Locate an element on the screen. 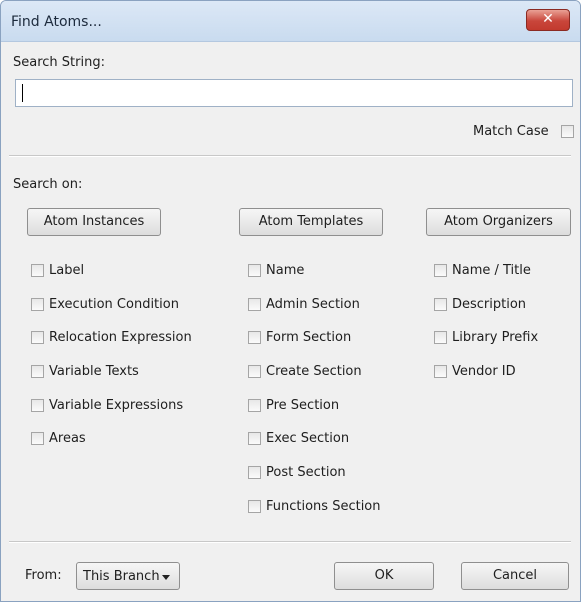 This screenshot has height=602, width=581. close-button: ✕ is located at coordinates (548, 20).